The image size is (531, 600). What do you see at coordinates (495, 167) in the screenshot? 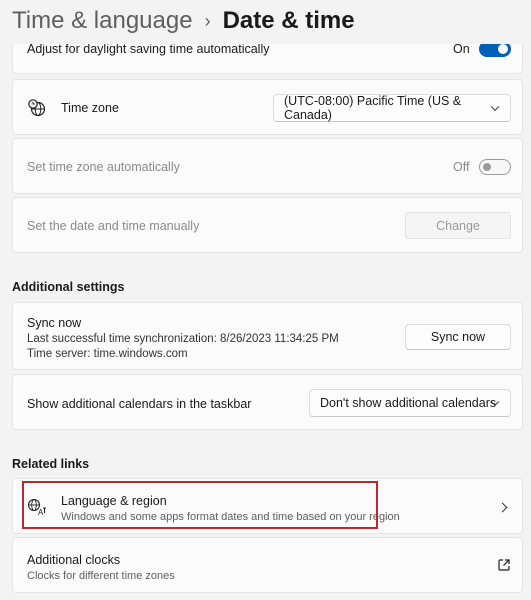
I see `auto-time-zone-toggle` at bounding box center [495, 167].